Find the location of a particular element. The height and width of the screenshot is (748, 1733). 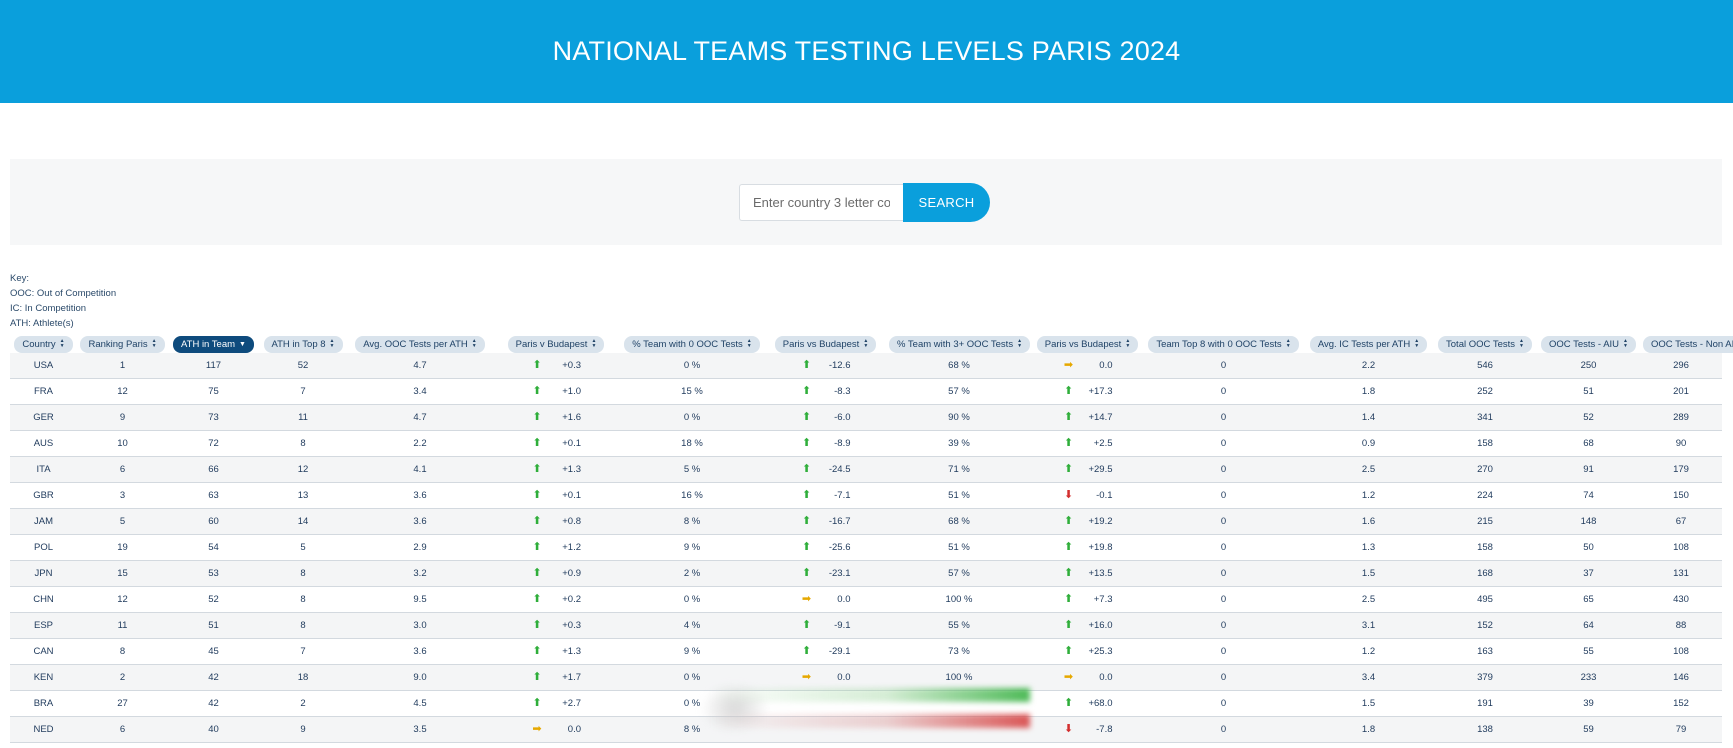

sort-column-button: % Team with 0 OOC Tests ▲ ▼ is located at coordinates (692, 344).